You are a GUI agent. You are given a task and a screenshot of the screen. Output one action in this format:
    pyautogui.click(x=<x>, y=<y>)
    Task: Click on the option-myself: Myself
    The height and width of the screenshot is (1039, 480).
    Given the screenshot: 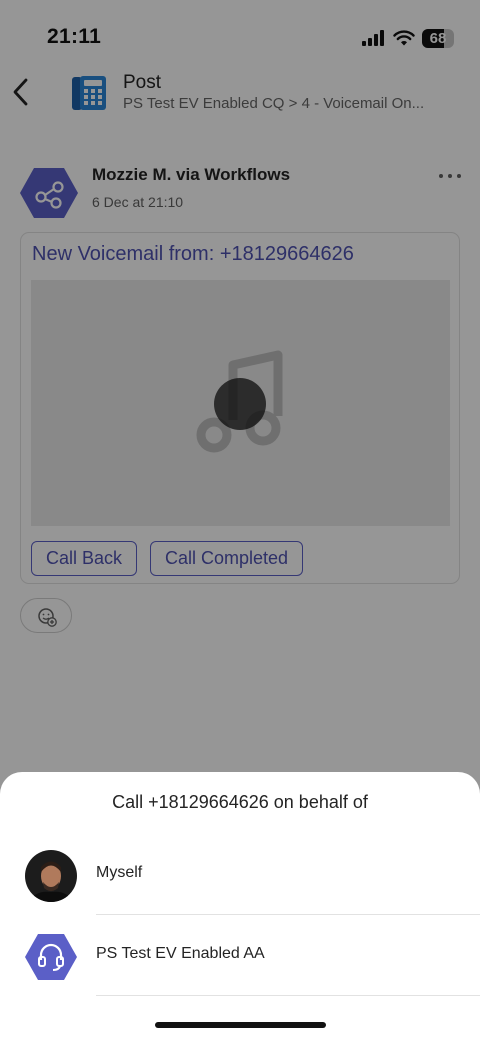 What is the action you would take?
    pyautogui.click(x=240, y=875)
    